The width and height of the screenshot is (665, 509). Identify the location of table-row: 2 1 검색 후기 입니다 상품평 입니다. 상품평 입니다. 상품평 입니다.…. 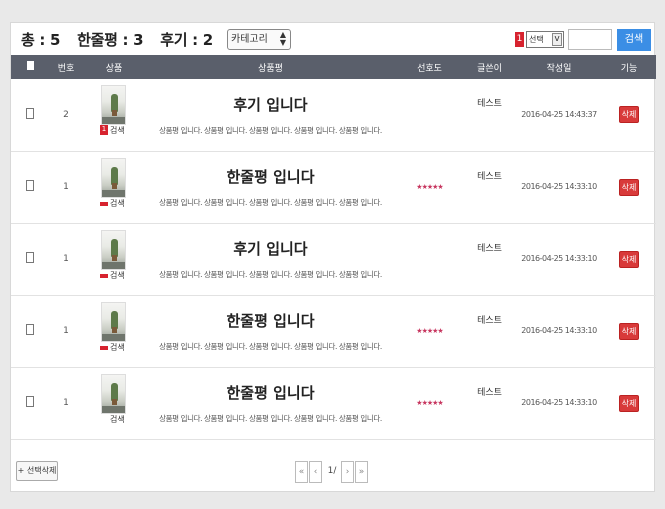
(333, 115).